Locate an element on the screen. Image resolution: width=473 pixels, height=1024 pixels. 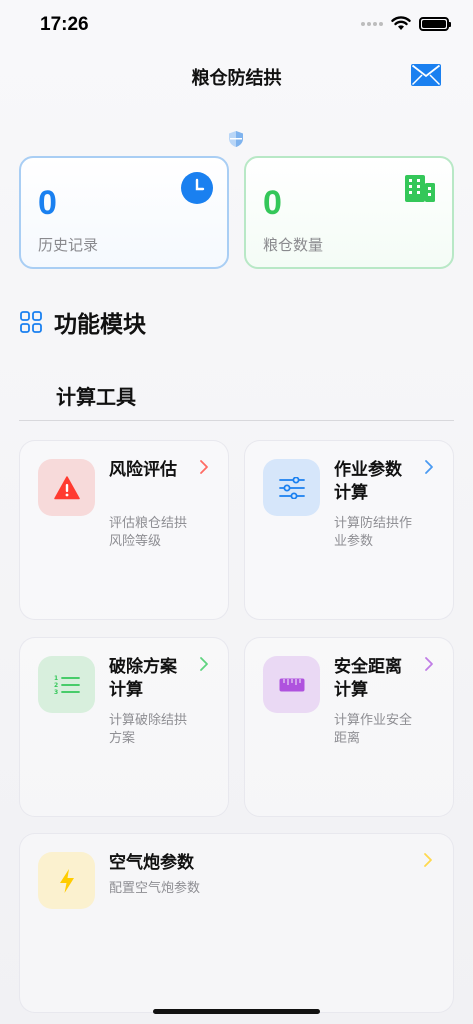
tool-title: 作业参数计算 is located at coordinates (368, 481).